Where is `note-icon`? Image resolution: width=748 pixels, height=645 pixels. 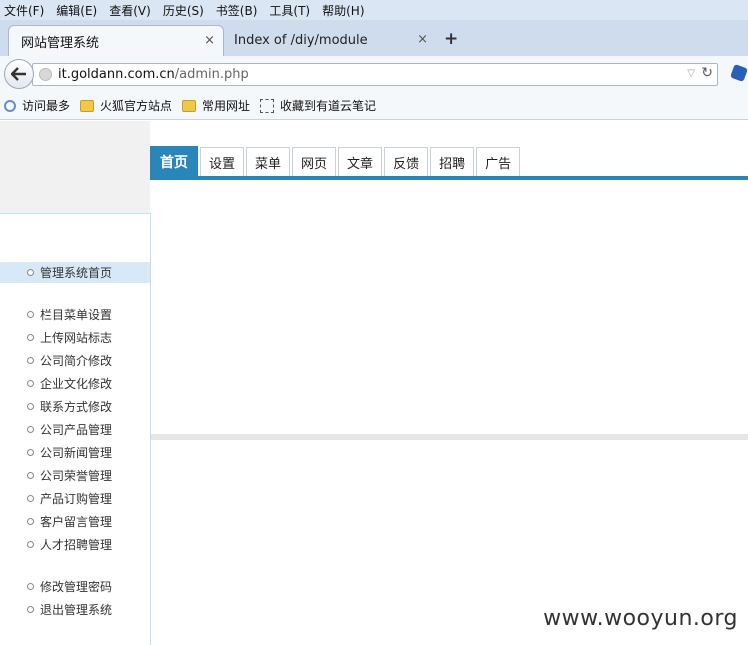
note-icon is located at coordinates (267, 105).